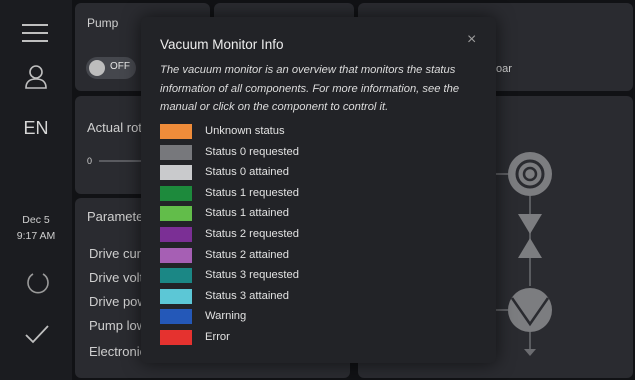  Describe the element at coordinates (252, 234) in the screenshot. I see `legend-label: Status 2 requested` at that location.